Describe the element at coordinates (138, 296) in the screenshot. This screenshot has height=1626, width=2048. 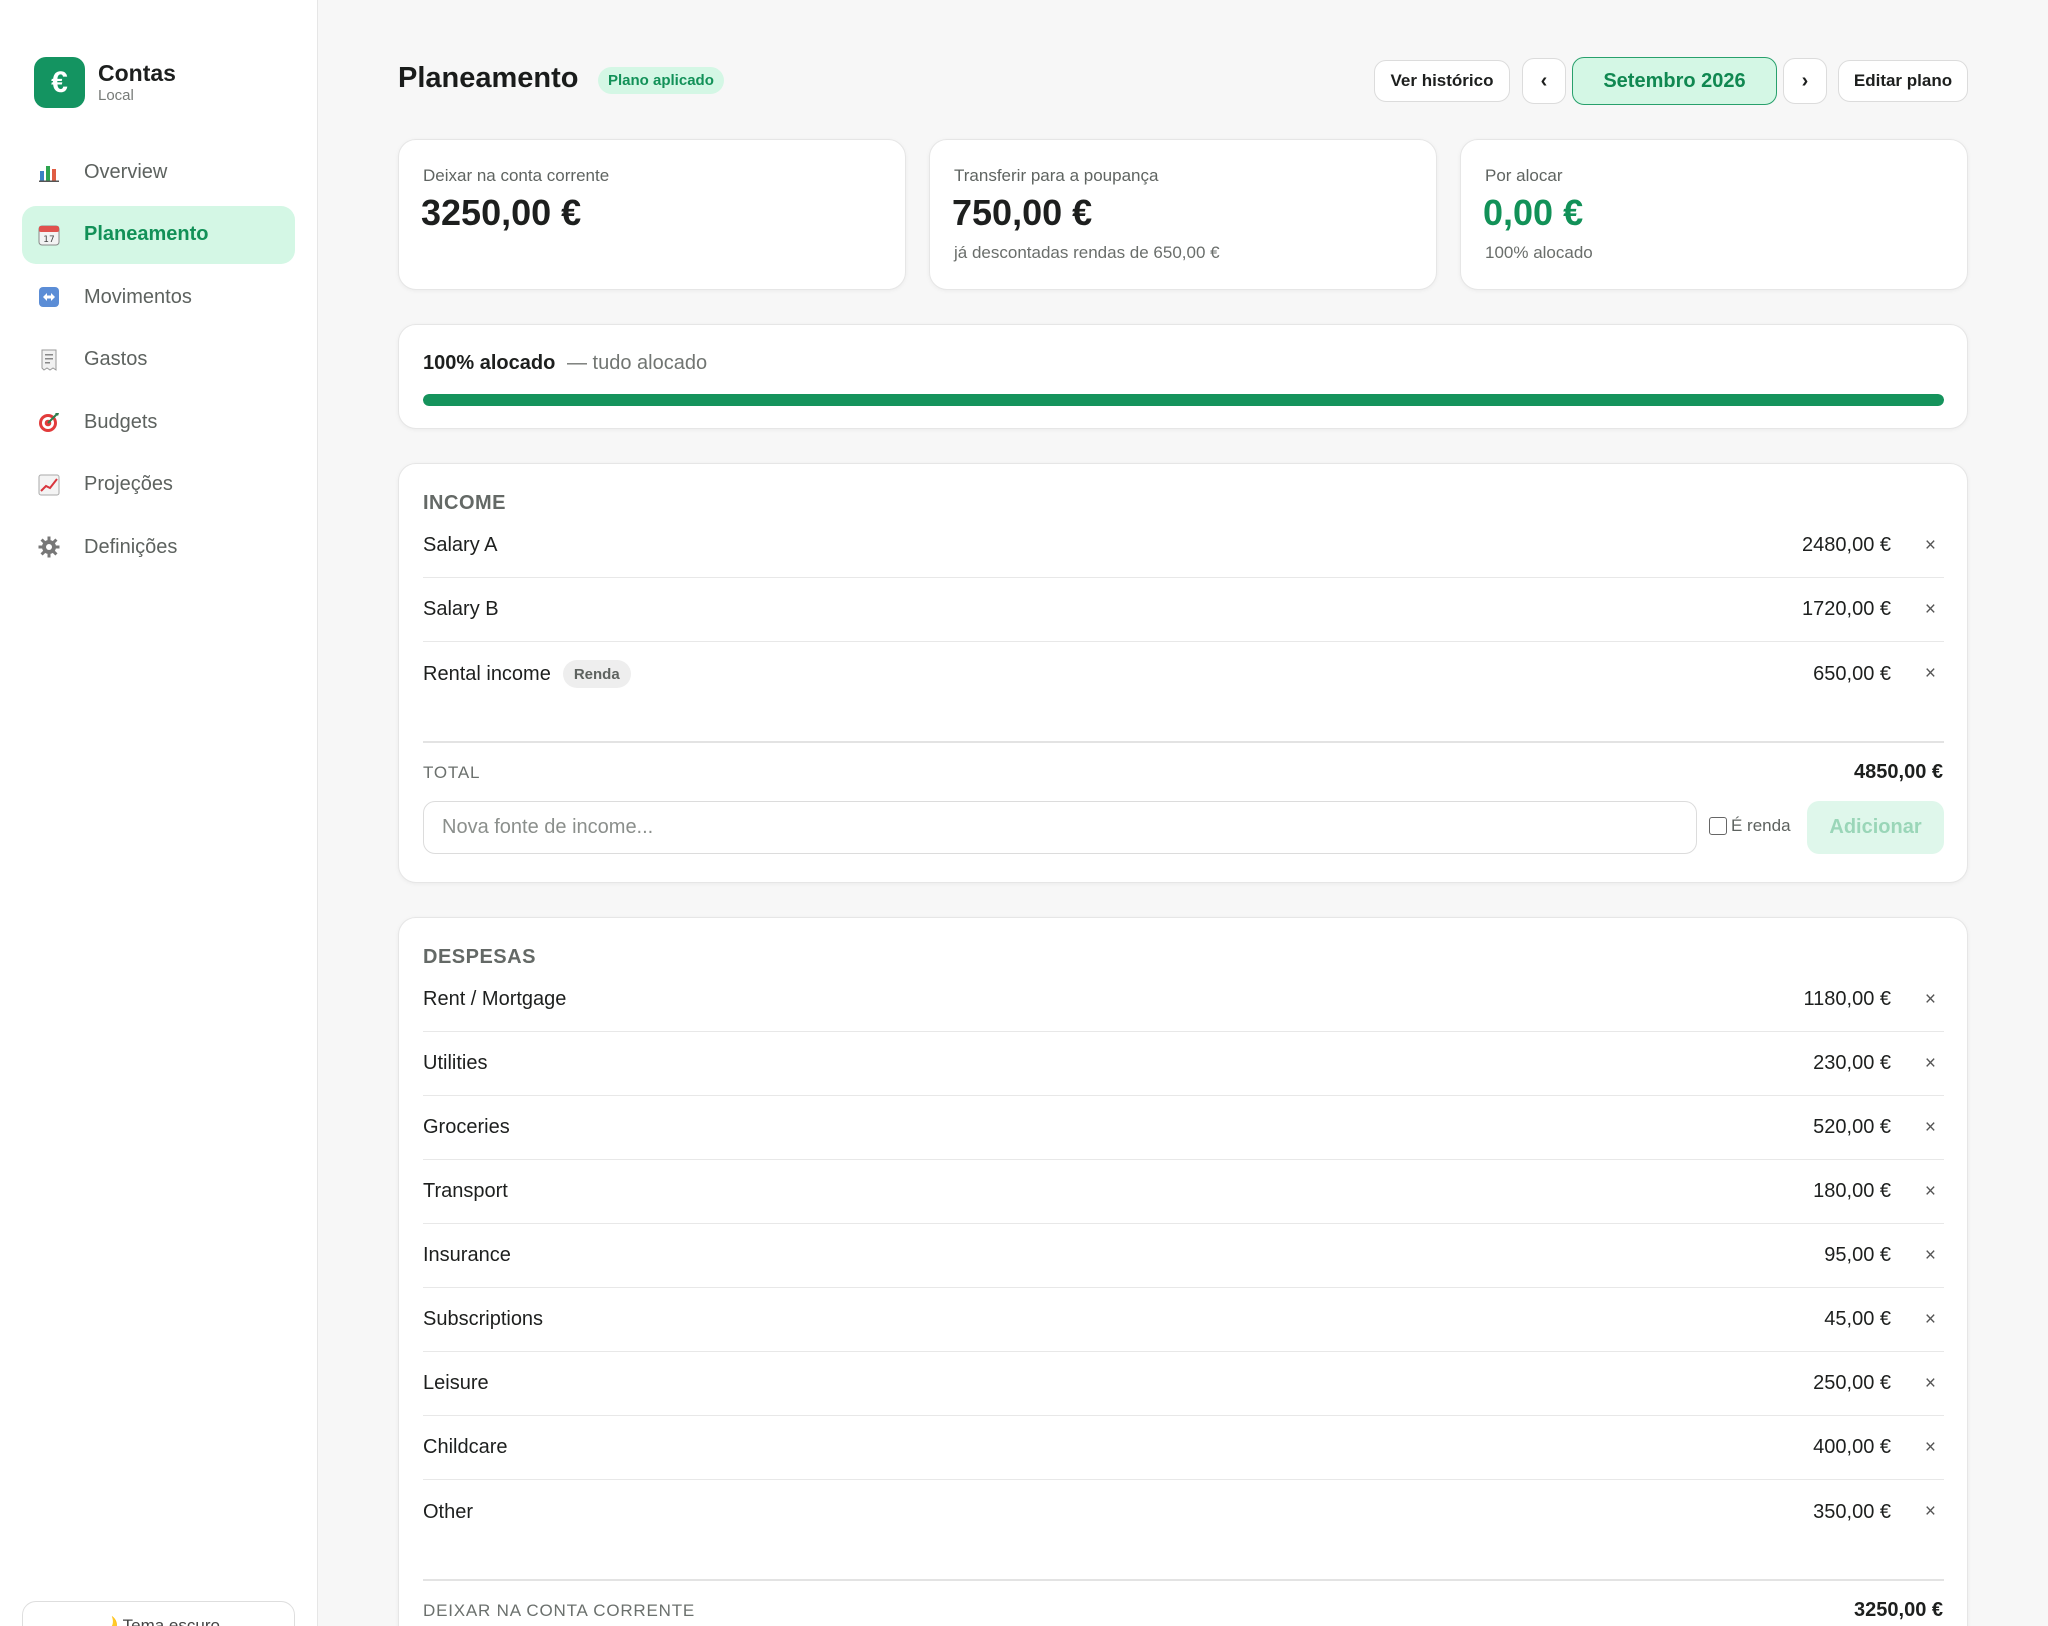
I see `sidebar-item-label: Movimentos` at that location.